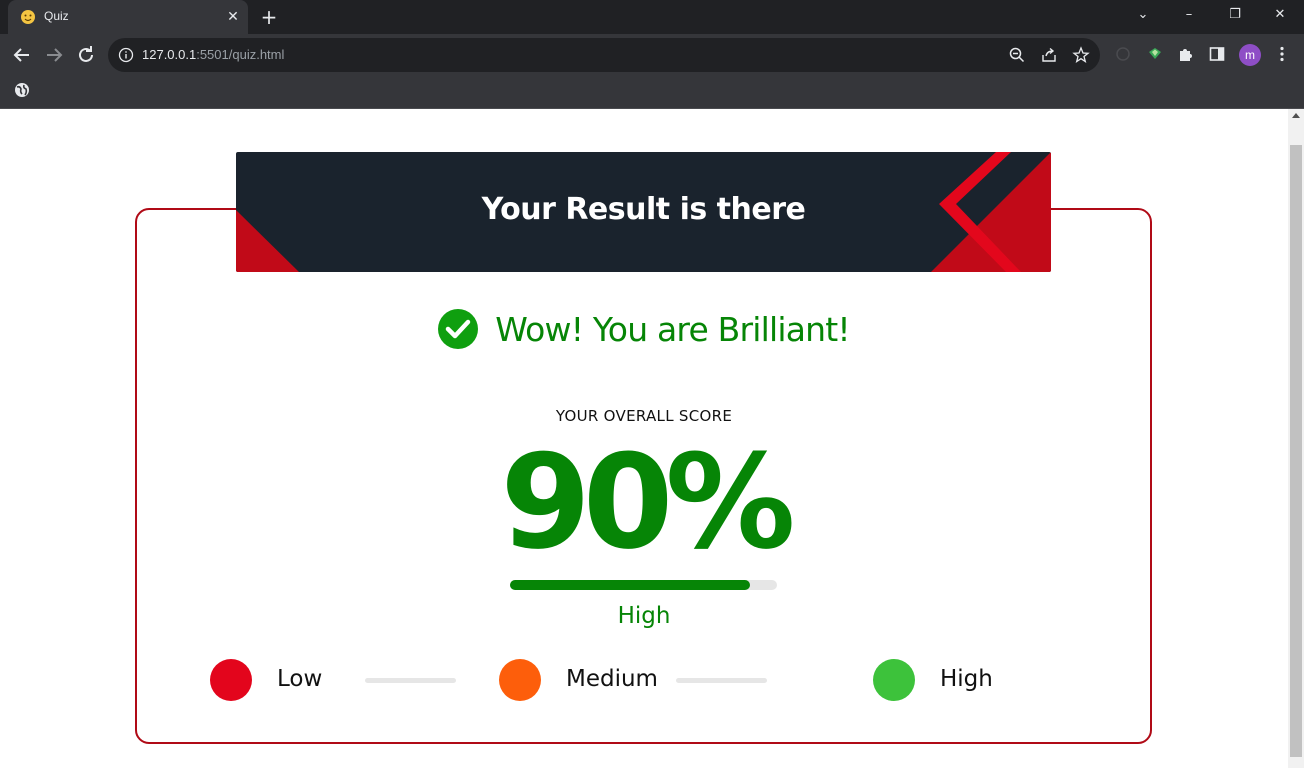 Image resolution: width=1304 pixels, height=768 pixels. What do you see at coordinates (652, 92) in the screenshot?
I see `bookmarks-bar` at bounding box center [652, 92].